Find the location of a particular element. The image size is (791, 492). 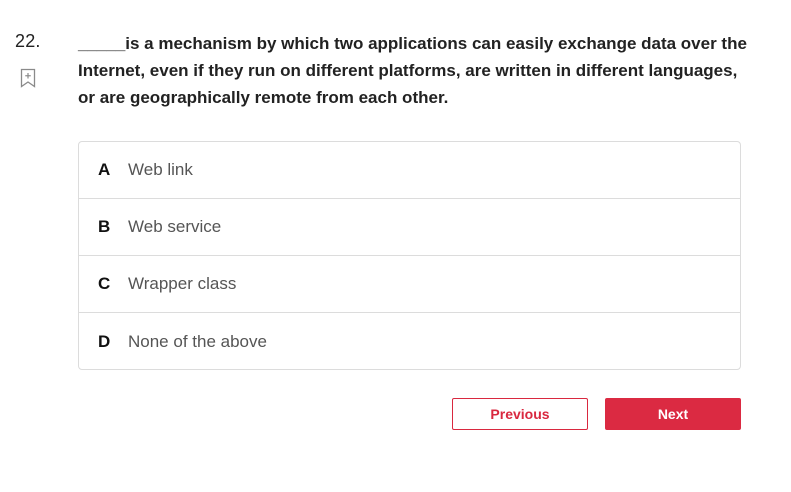

option-c: C Wrapper class is located at coordinates (409, 284).